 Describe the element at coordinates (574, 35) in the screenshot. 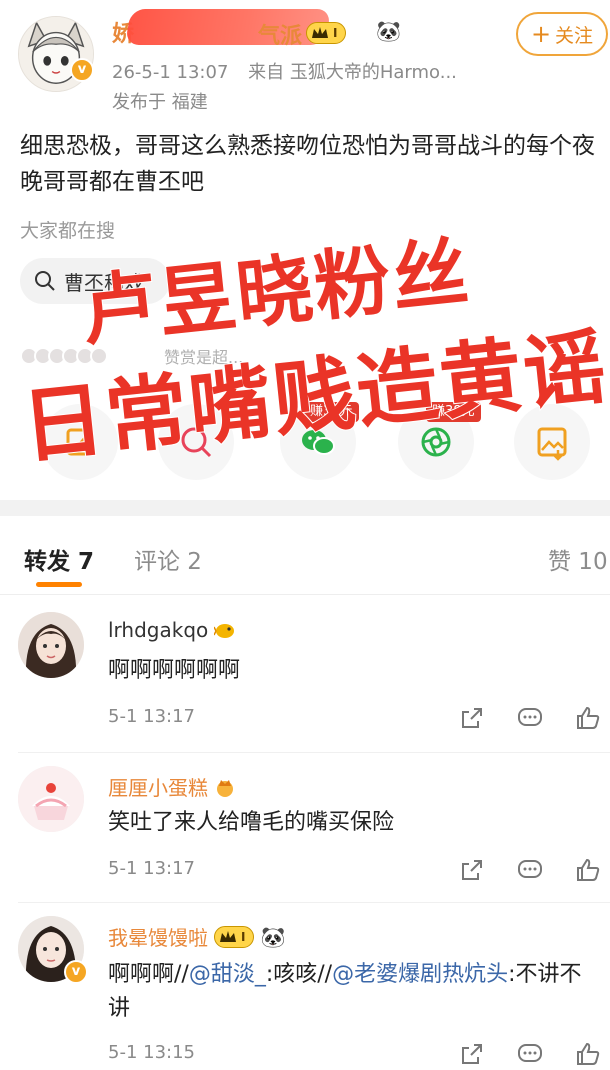

I see `follow-label: 关注` at that location.